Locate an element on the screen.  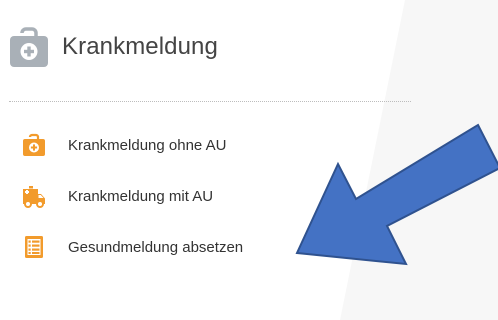
panel-header: Krankmeldung is located at coordinates (112, 47).